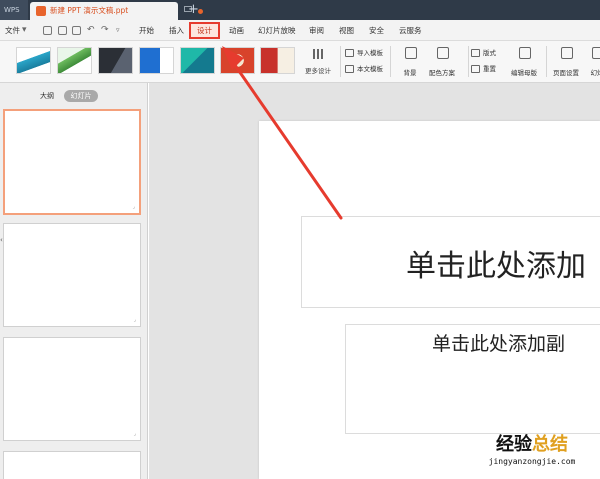 This screenshot has height=479, width=600. I want to click on arrow-shaft, so click(285, 138).